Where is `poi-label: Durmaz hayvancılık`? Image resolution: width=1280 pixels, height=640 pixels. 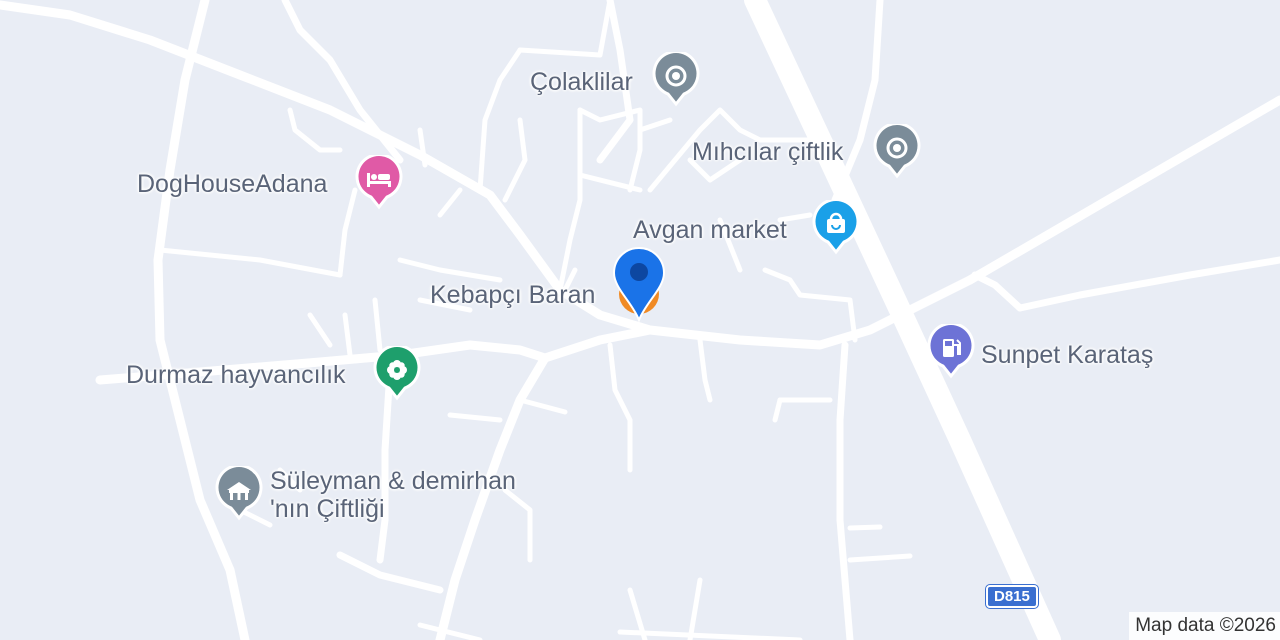 poi-label: Durmaz hayvancılık is located at coordinates (236, 375).